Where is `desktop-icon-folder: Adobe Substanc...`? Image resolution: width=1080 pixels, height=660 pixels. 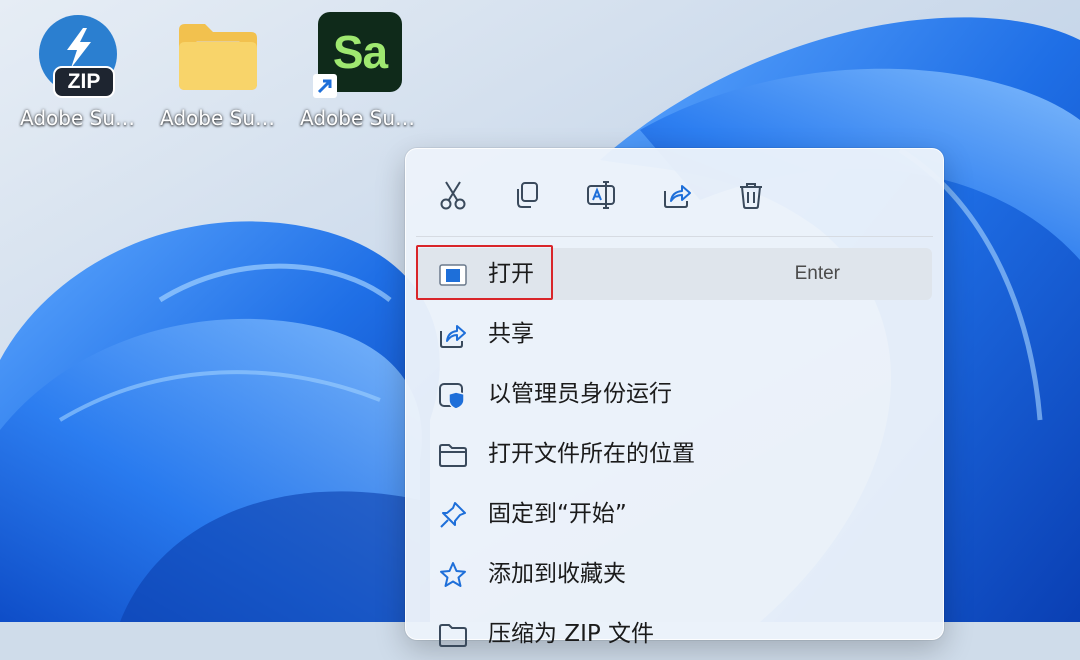
desktop-icon-folder: Adobe Substanc... is located at coordinates (218, 70).